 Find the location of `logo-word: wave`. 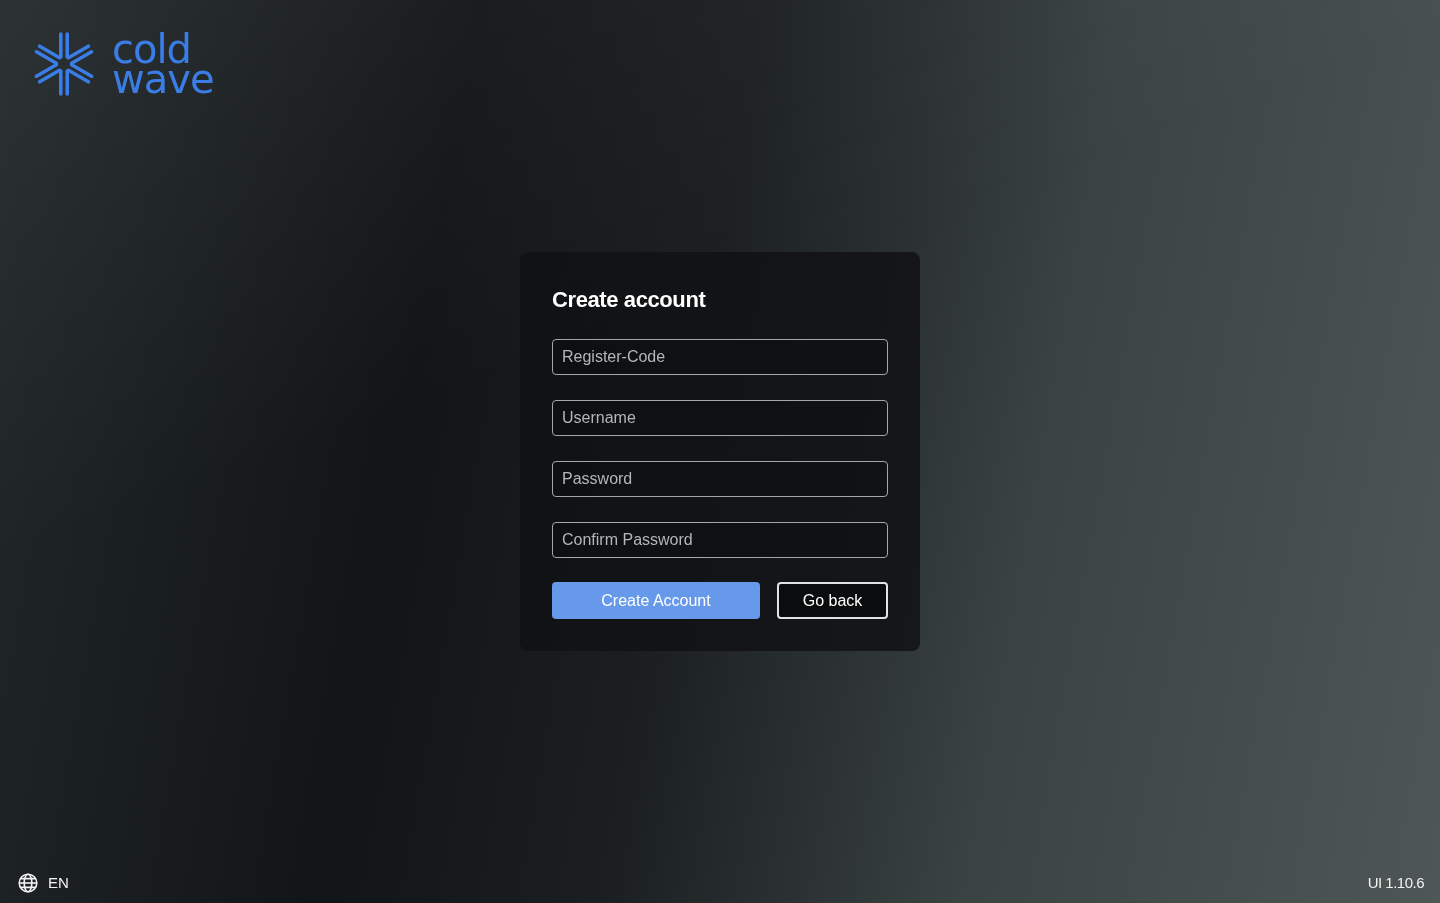

logo-word: wave is located at coordinates (163, 79).